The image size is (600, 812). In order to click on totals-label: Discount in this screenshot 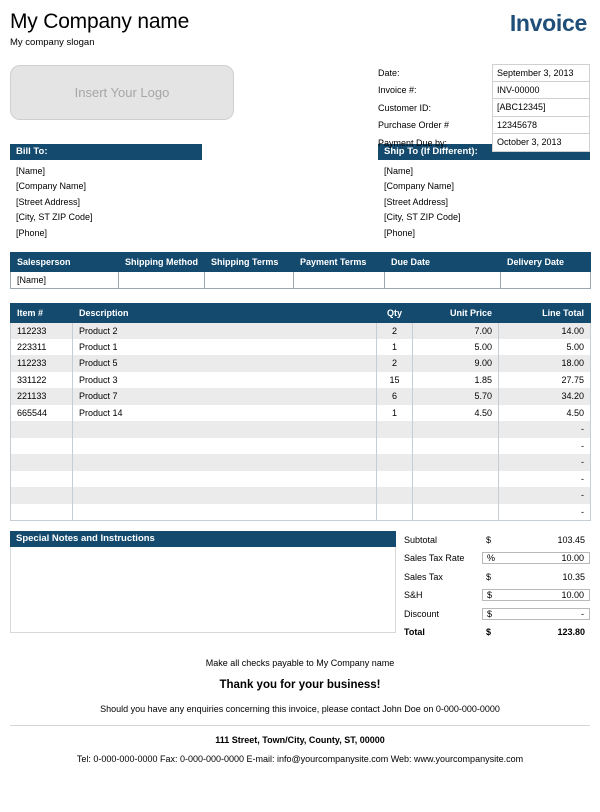, I will do `click(422, 613)`.